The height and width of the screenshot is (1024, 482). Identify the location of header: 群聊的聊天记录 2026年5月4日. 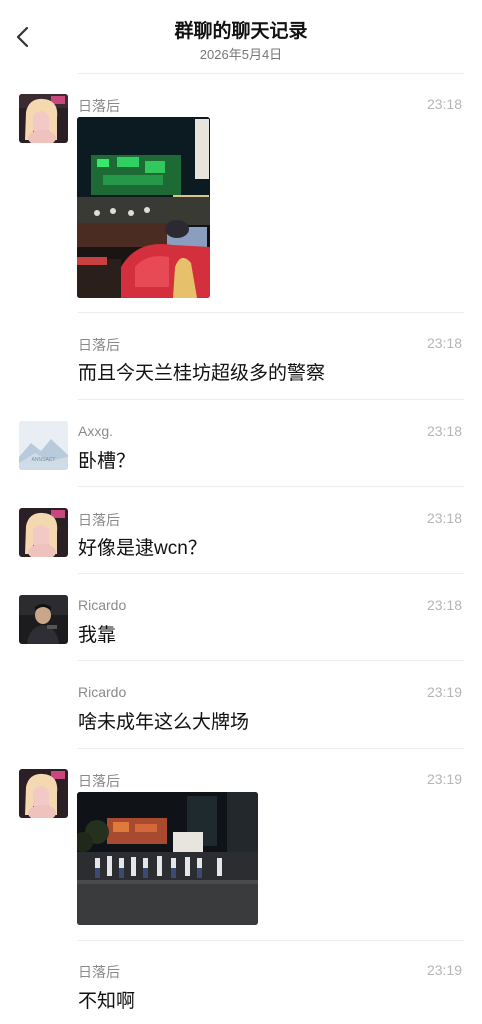
(241, 37).